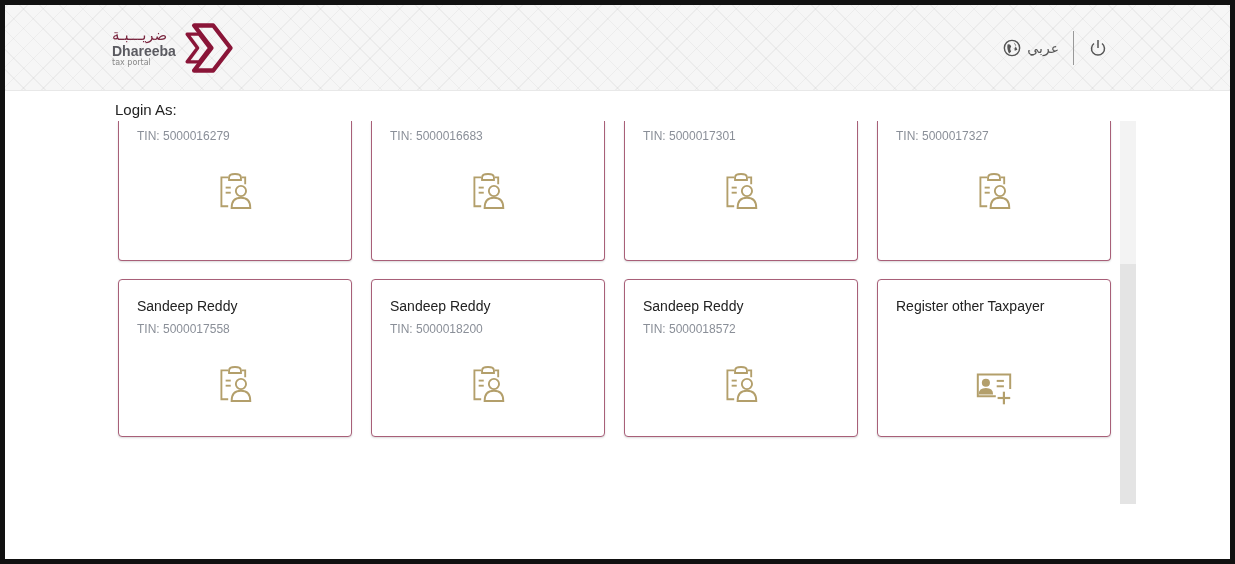 The width and height of the screenshot is (1235, 564). I want to click on login-as-label: Login As:, so click(146, 110).